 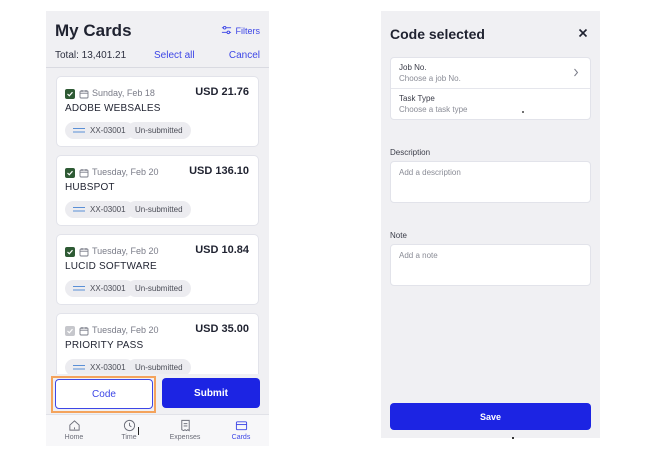 What do you see at coordinates (437, 34) in the screenshot?
I see `sheet-title: Code selected` at bounding box center [437, 34].